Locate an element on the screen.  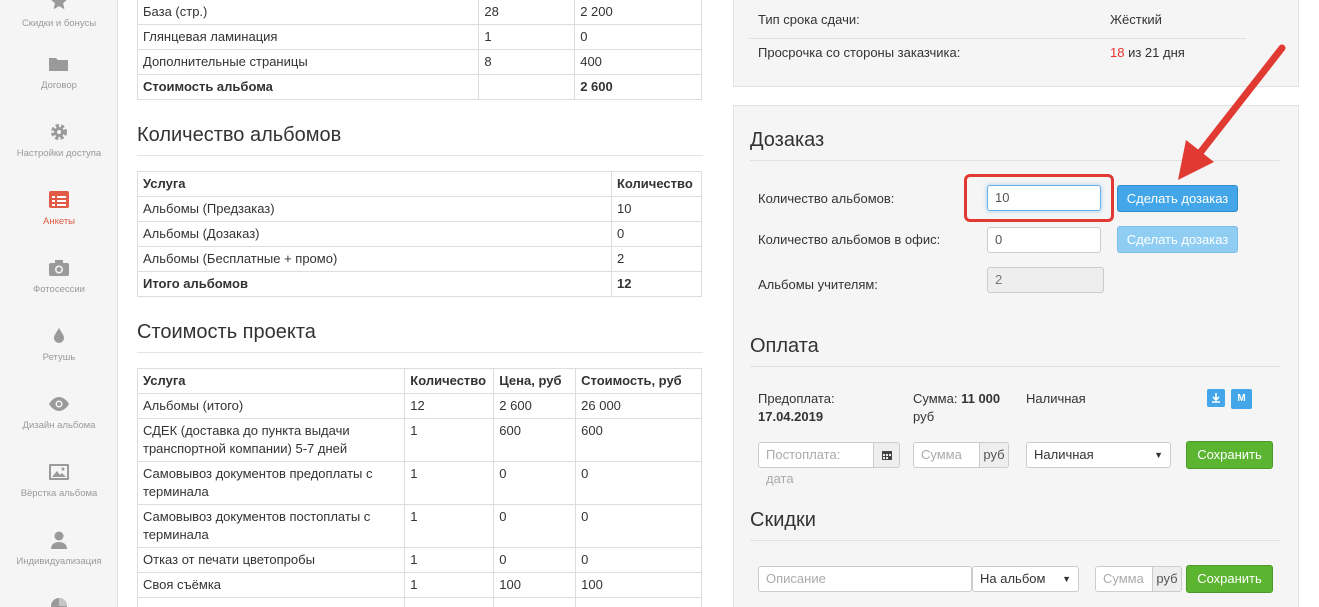
discount-target-select: На альбом ▼ is located at coordinates (1025, 579).